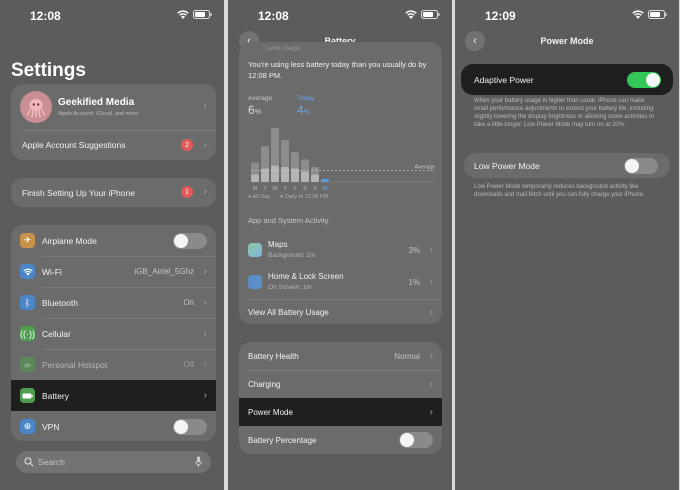 This screenshot has width=680, height=490. What do you see at coordinates (27, 240) in the screenshot?
I see `airplane-icon: ✈` at bounding box center [27, 240].